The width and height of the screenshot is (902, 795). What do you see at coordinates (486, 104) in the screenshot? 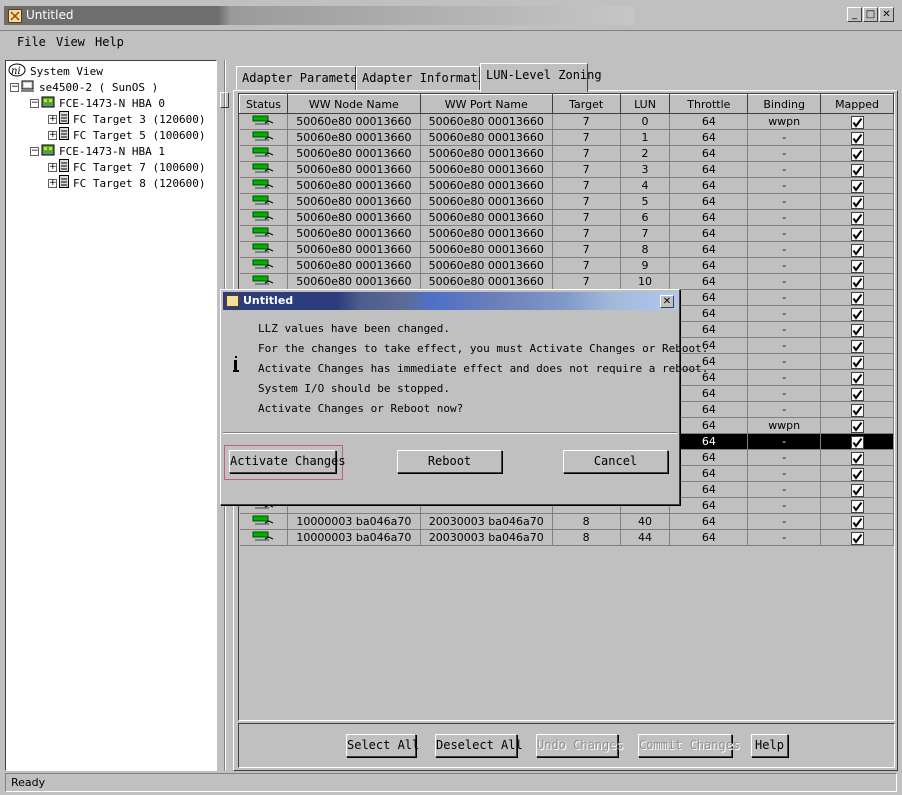
I see `column-header-ww-port-name: WW Port Name` at bounding box center [486, 104].